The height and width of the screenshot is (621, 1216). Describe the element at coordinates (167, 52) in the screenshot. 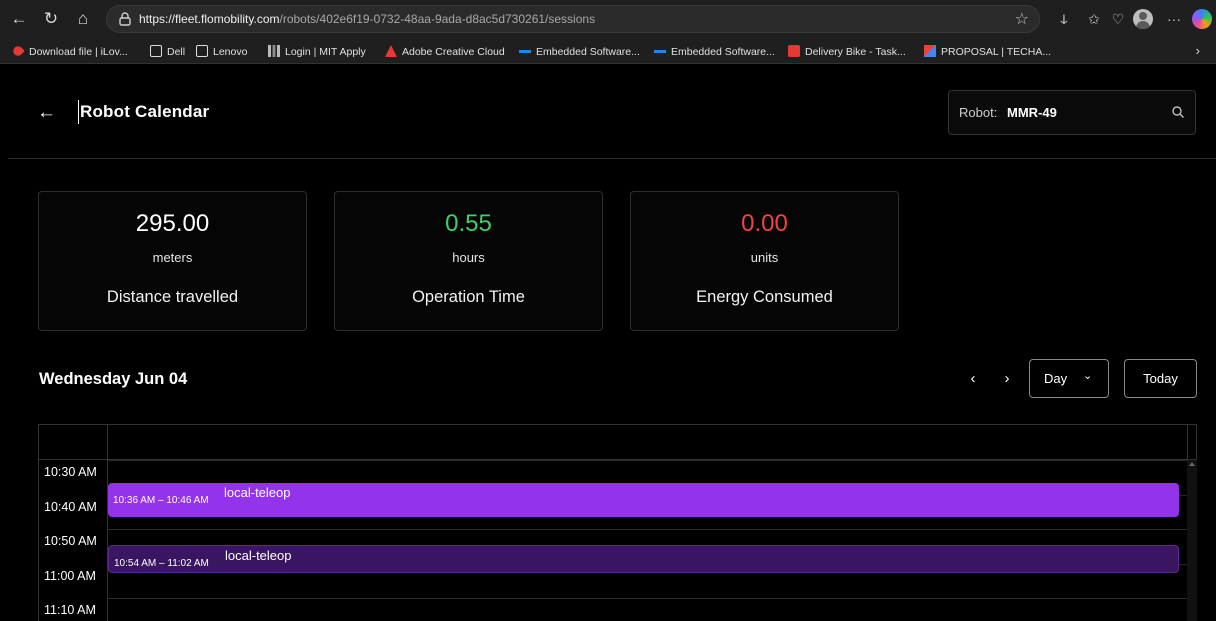

I see `bookmark-item: Dell` at that location.